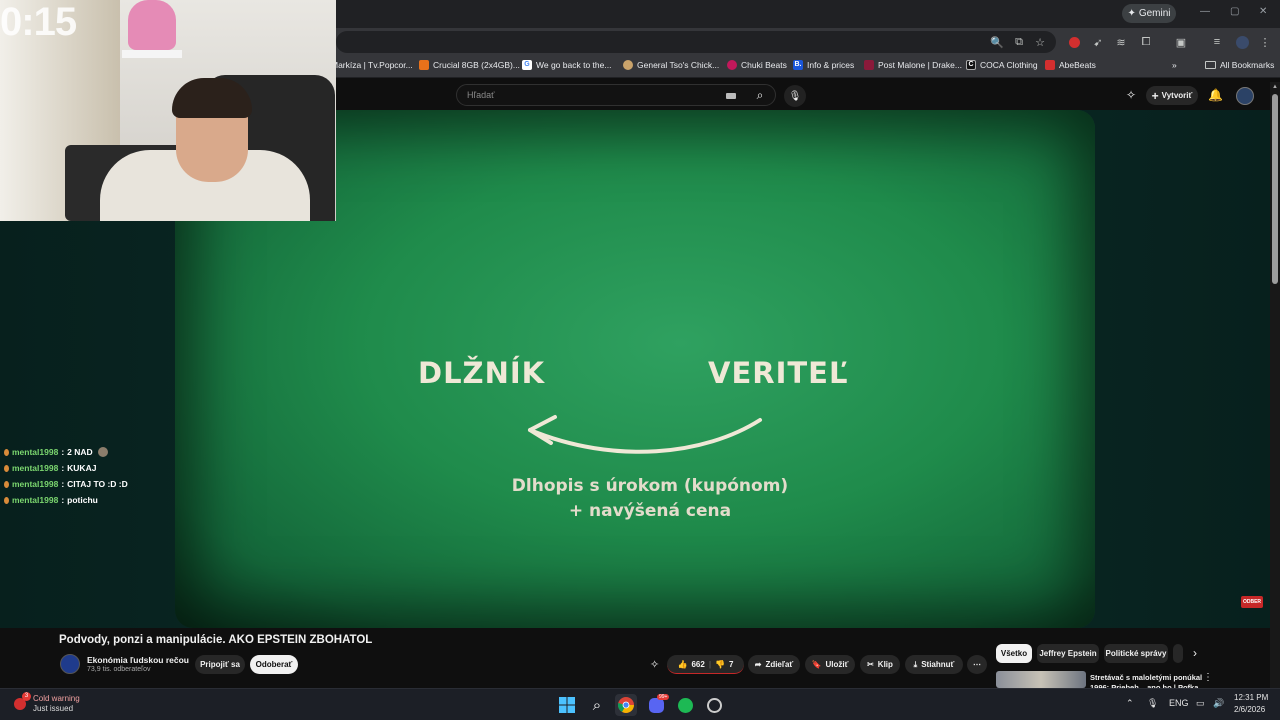 This screenshot has width=1280, height=720. Describe the element at coordinates (1002, 65) in the screenshot. I see `bookmark-item: C COCA Clothing` at that location.